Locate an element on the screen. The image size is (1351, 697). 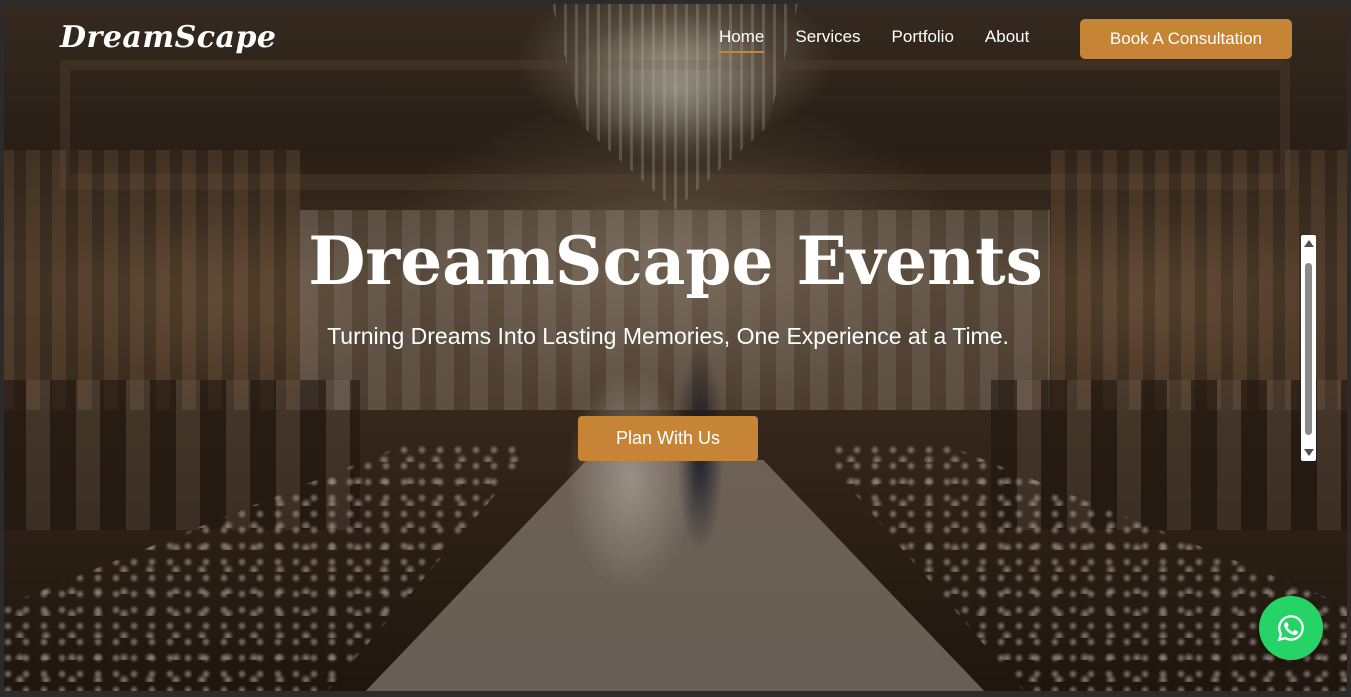
scrollbar is located at coordinates (1308, 348).